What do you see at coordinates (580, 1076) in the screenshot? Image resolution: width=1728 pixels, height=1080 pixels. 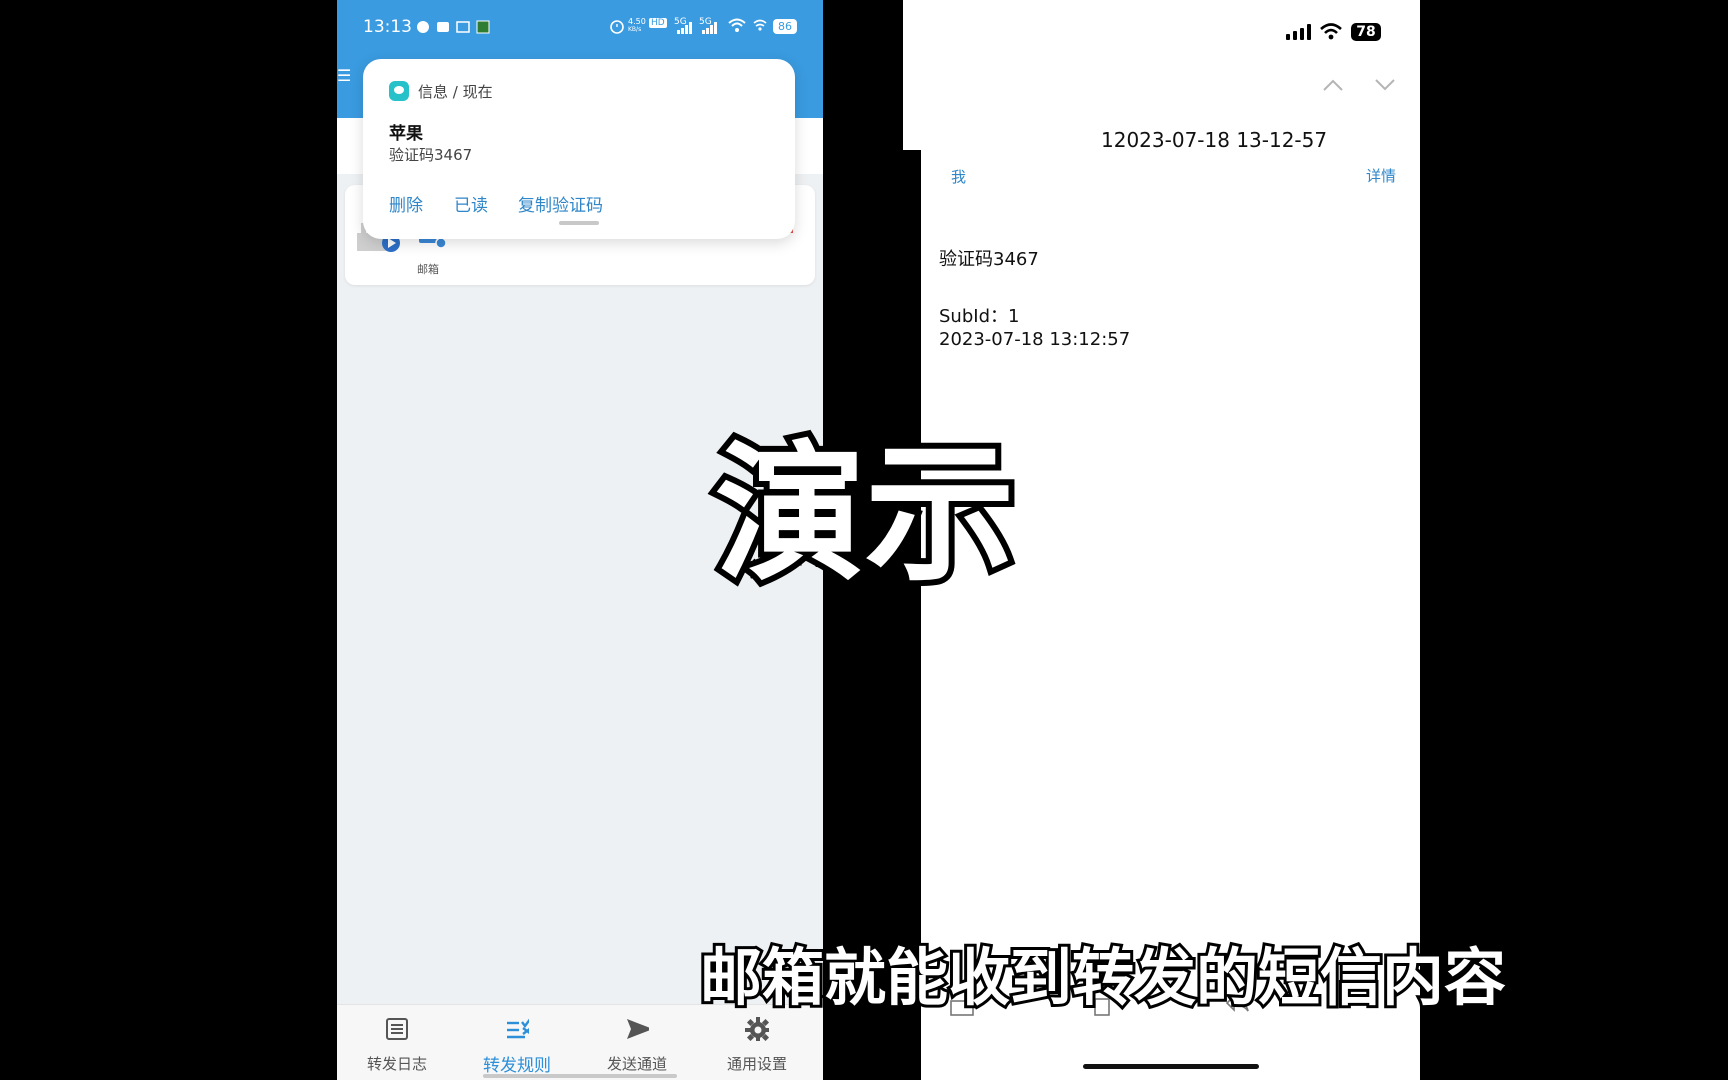 I see `home-indicator` at bounding box center [580, 1076].